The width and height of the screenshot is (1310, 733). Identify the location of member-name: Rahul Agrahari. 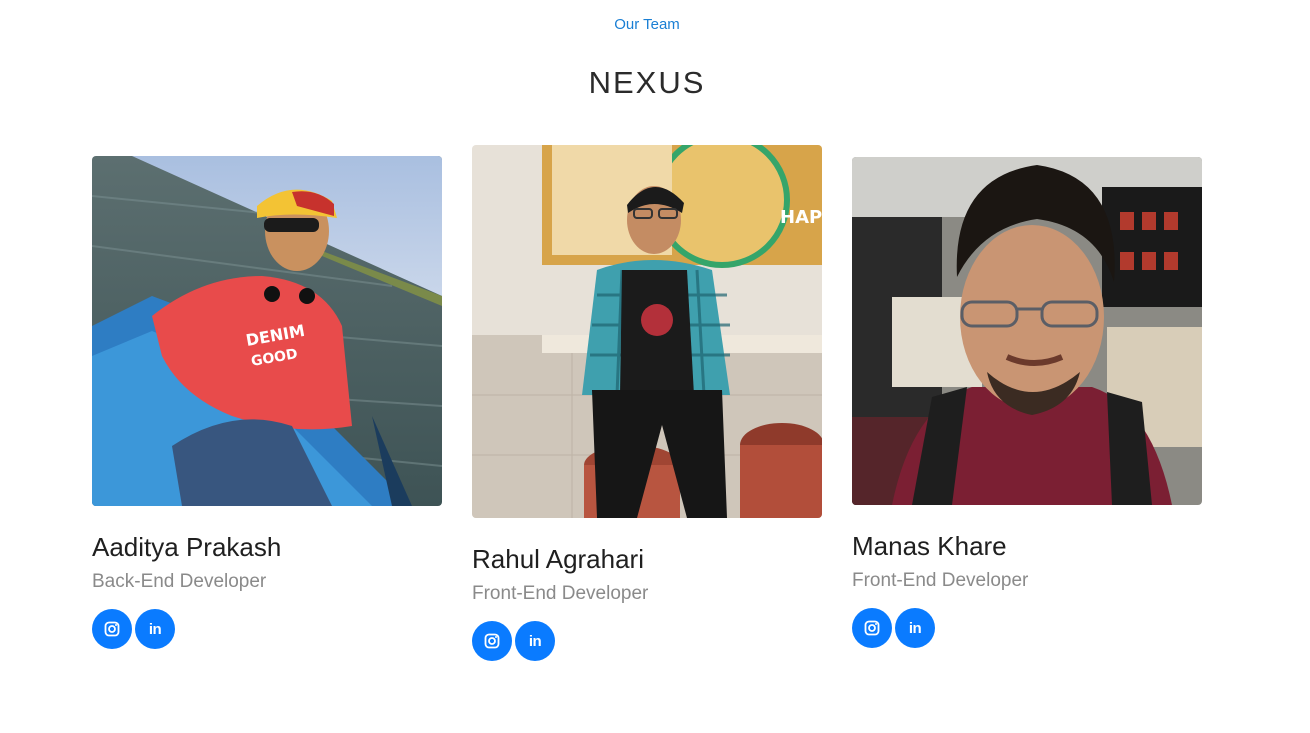
(558, 559).